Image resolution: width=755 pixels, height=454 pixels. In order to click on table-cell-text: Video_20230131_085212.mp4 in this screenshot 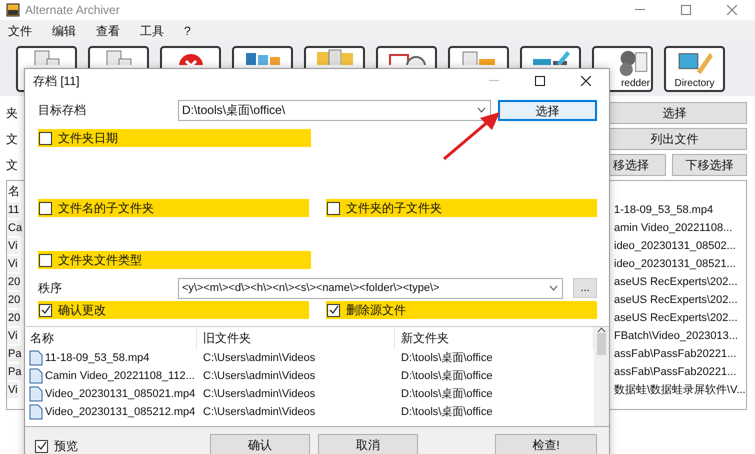, I will do `click(120, 412)`.